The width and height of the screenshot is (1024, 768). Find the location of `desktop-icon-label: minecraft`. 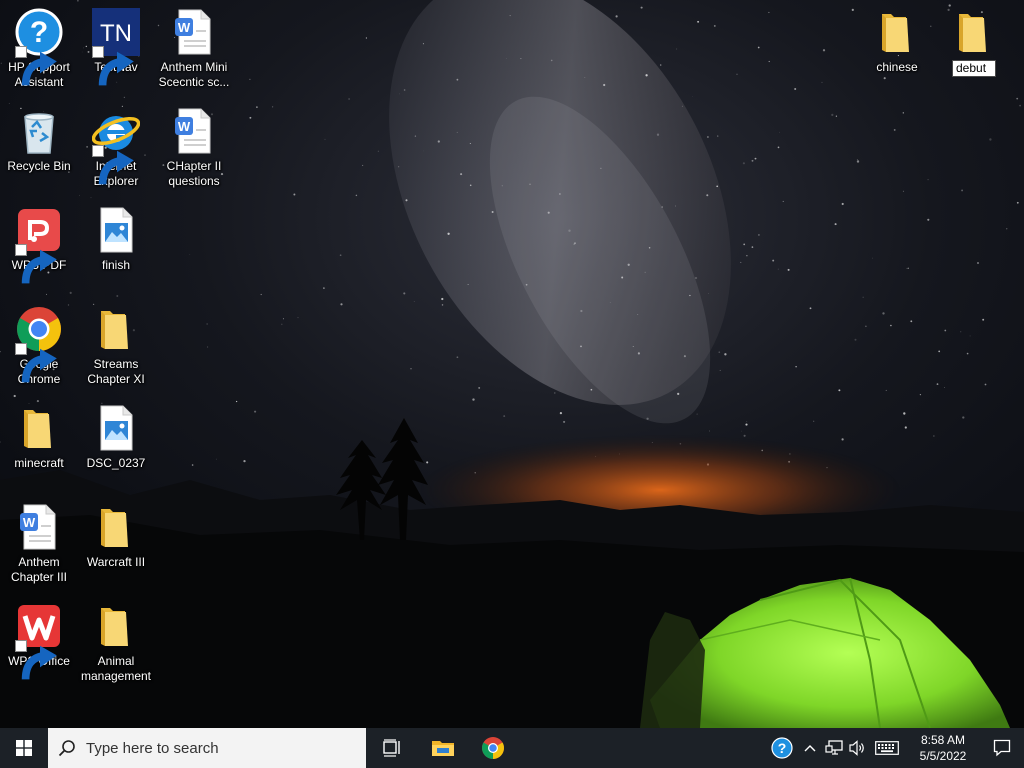

desktop-icon-label: minecraft is located at coordinates (39, 463).